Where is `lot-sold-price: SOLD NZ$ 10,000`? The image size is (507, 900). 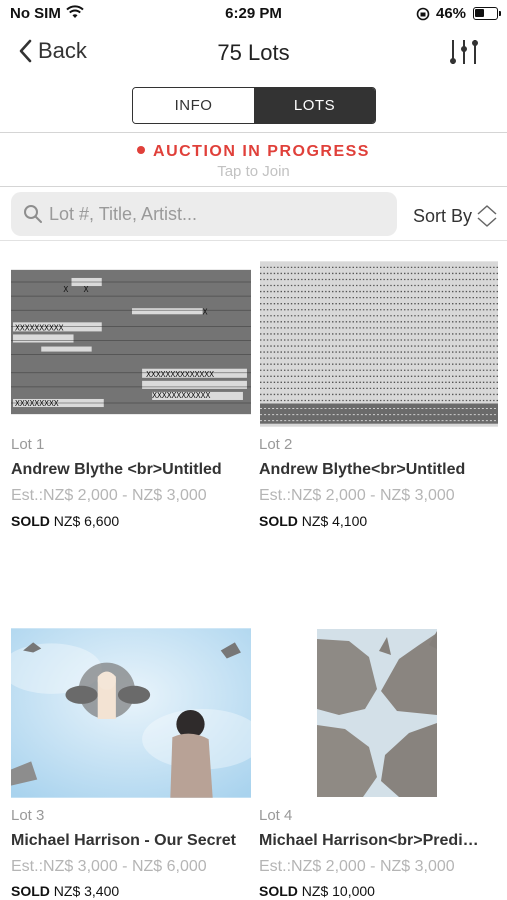
lot-sold-price: SOLD NZ$ 10,000 is located at coordinates (317, 891).